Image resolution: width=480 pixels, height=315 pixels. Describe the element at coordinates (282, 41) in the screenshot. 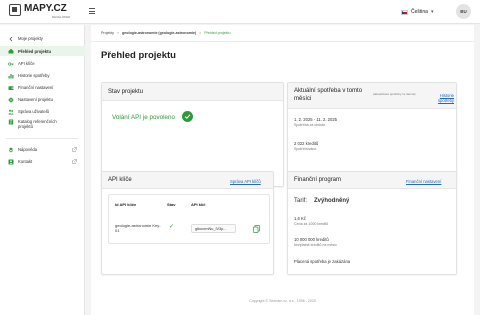

I see `breadcrumb-divider` at that location.